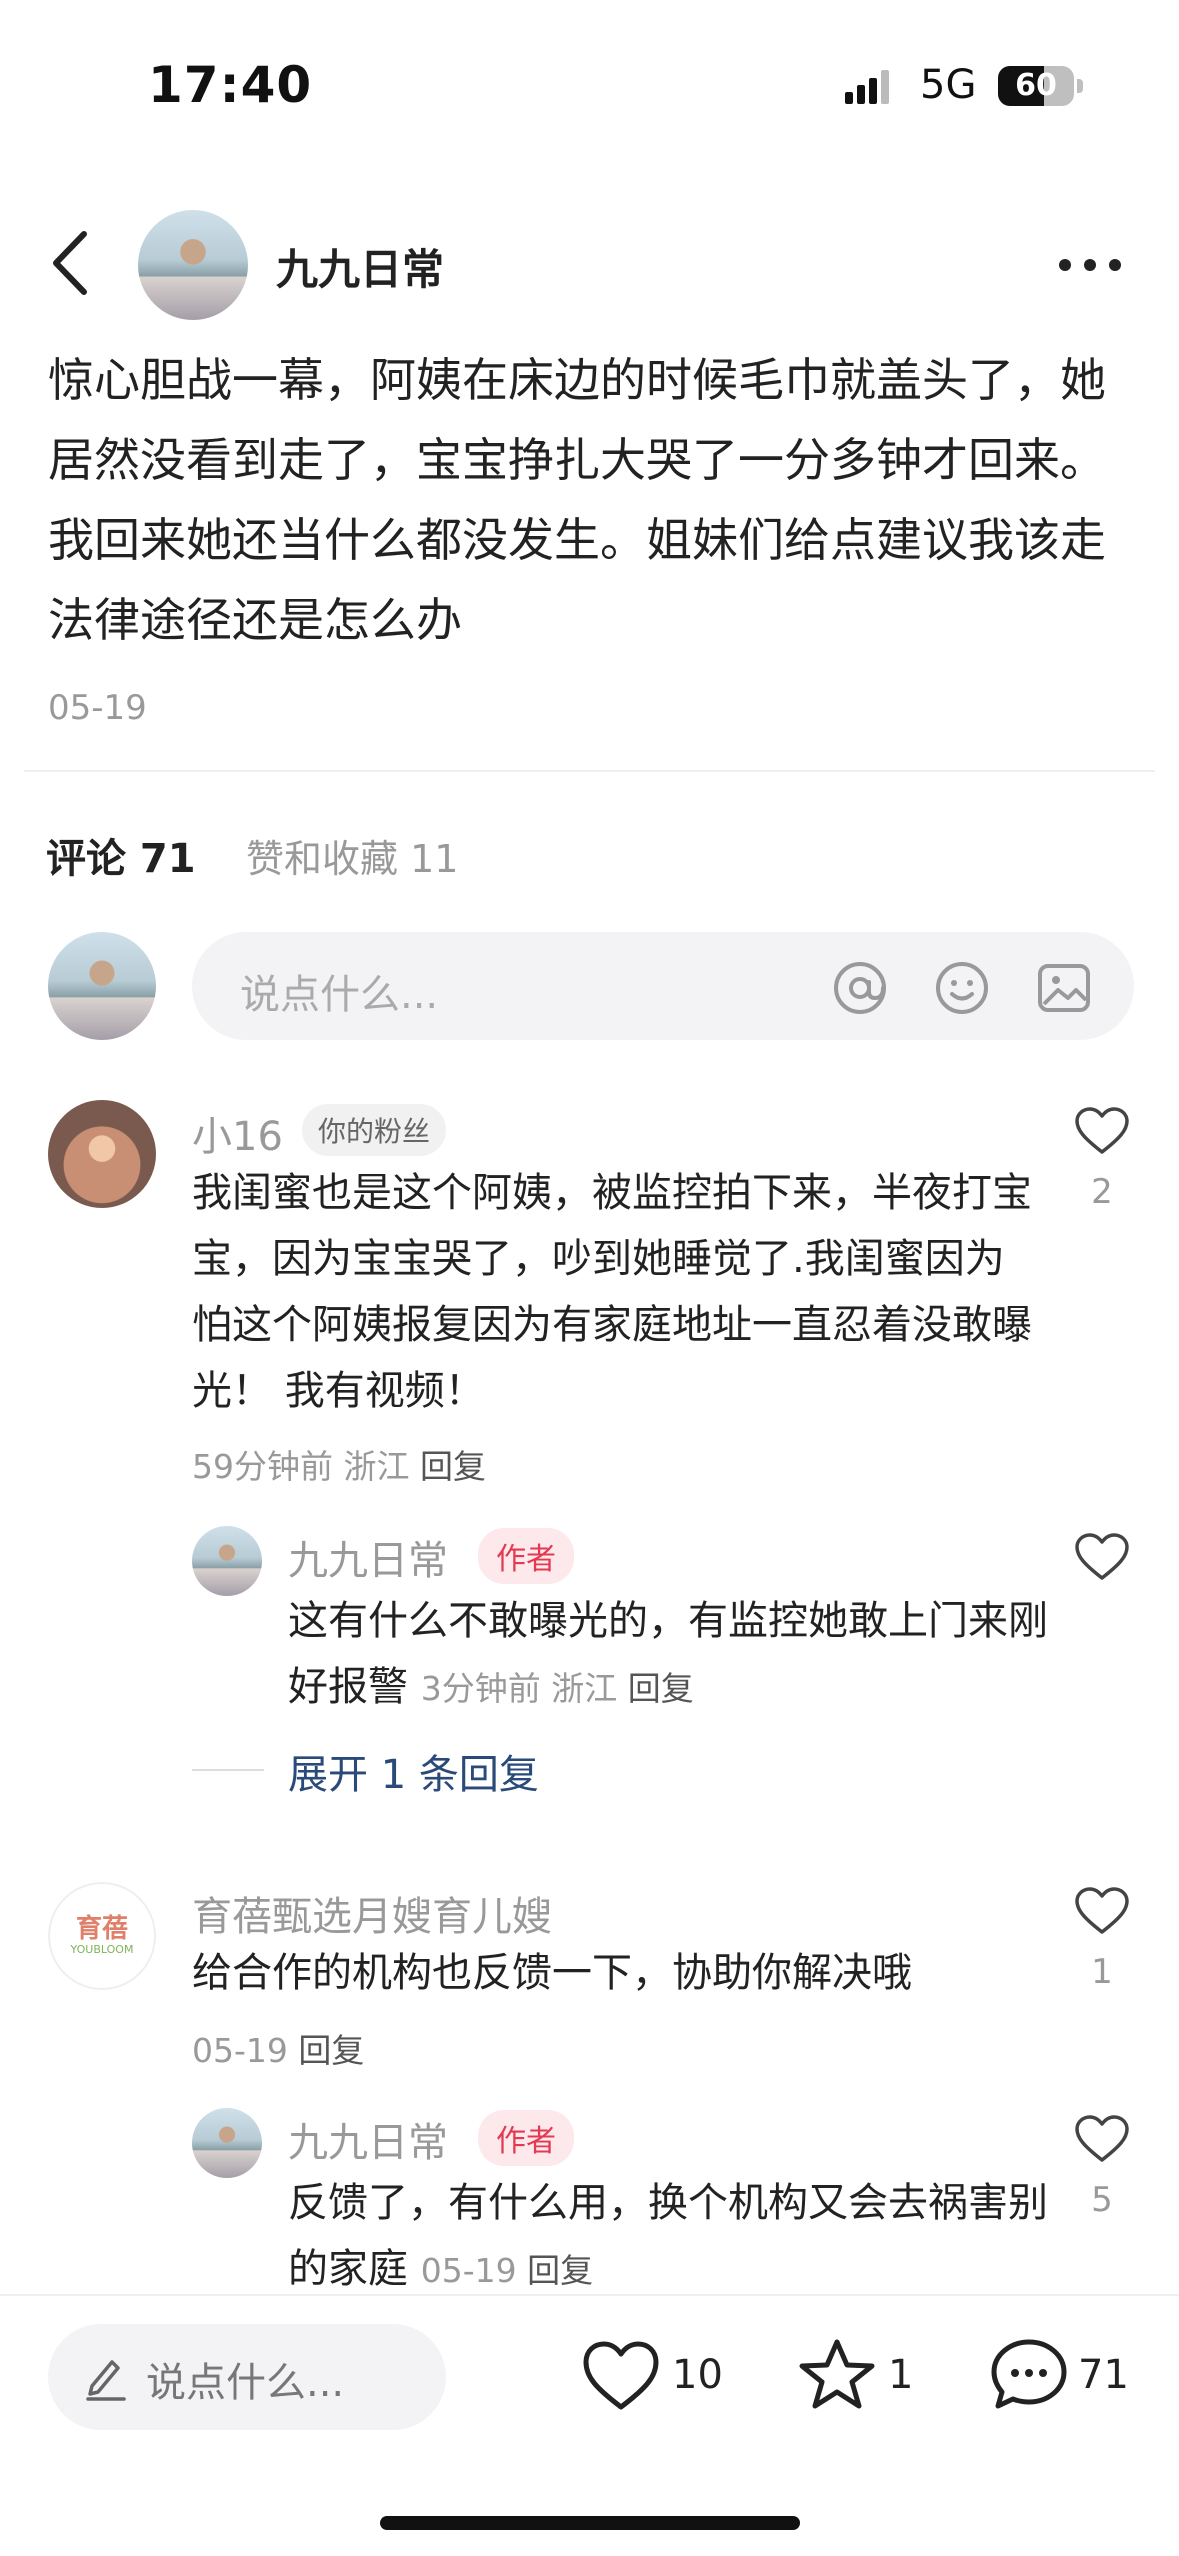  I want to click on battery-level: 60, so click(1036, 85).